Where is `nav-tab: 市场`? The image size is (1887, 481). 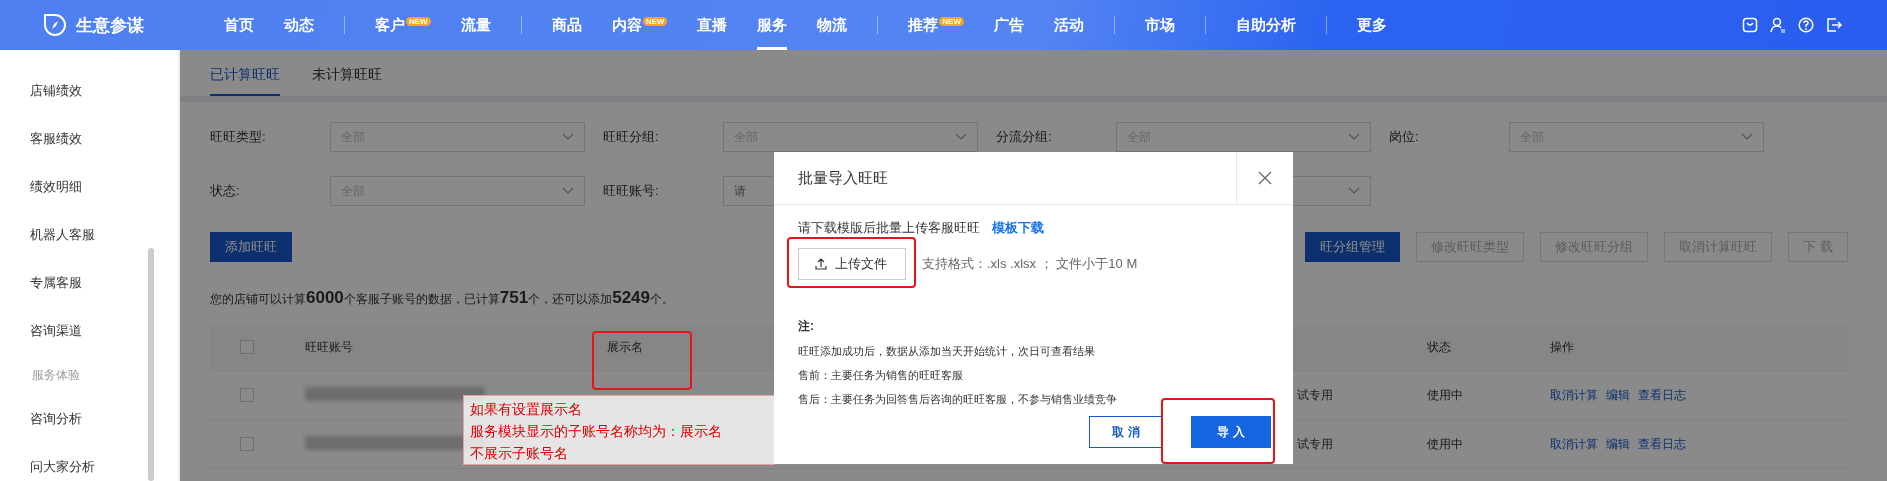 nav-tab: 市场 is located at coordinates (1160, 25).